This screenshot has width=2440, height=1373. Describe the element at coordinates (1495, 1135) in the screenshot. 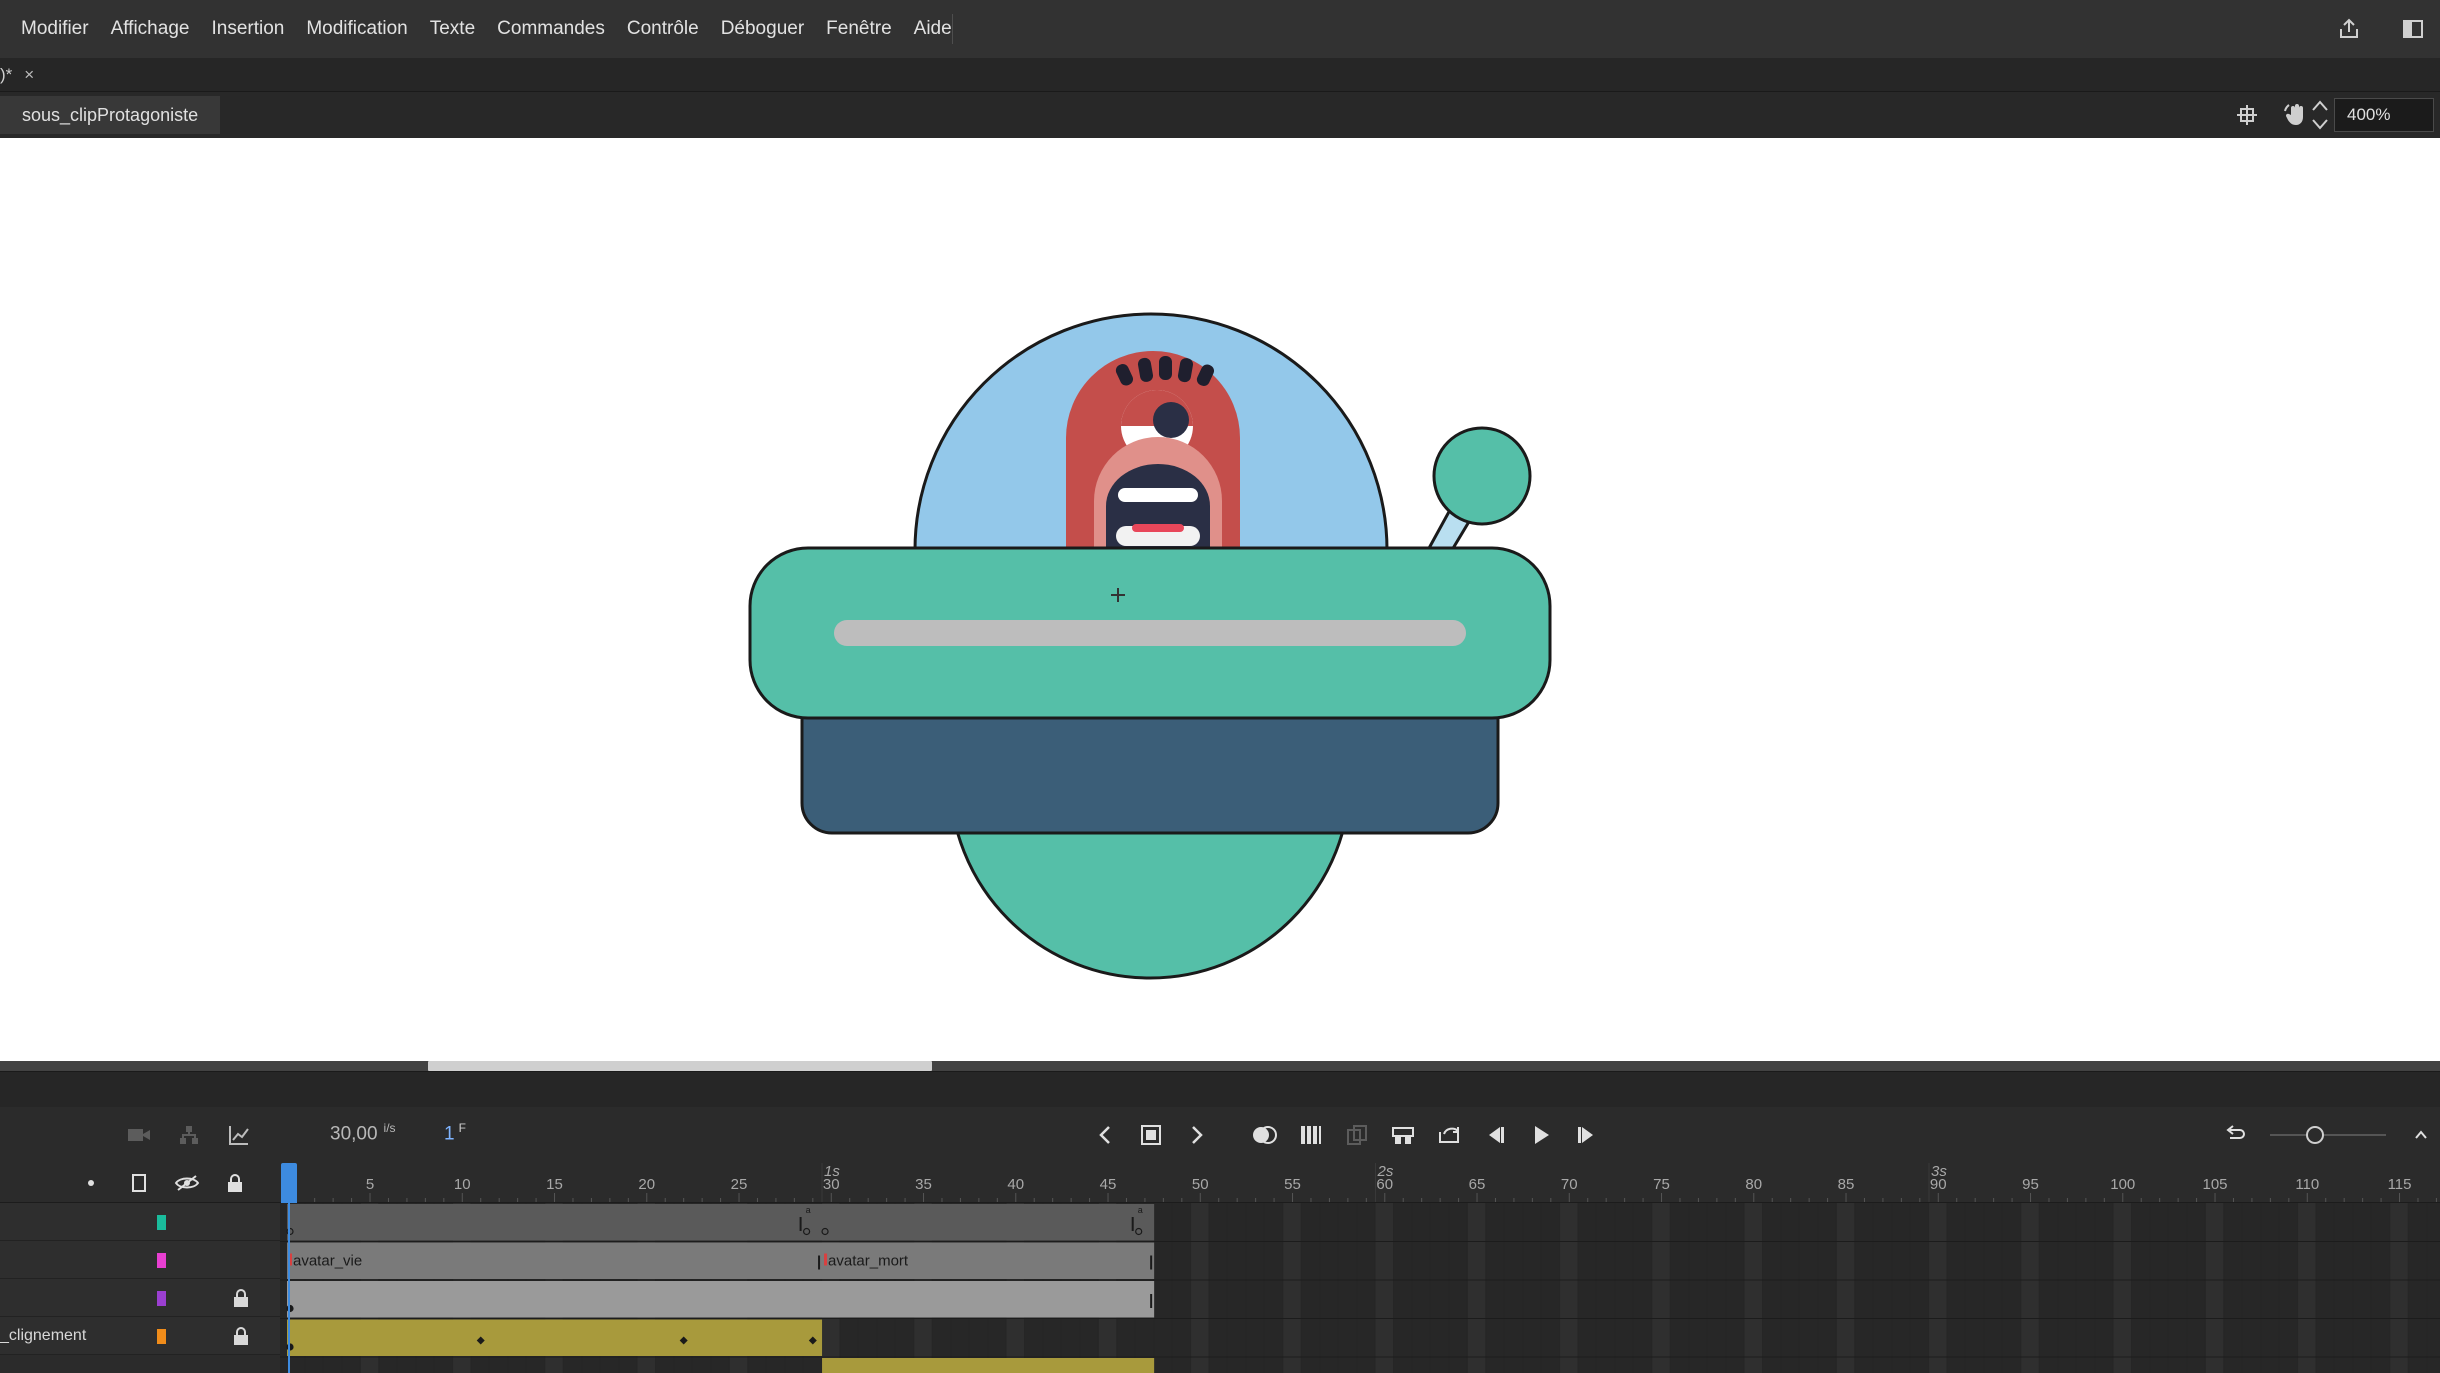

I see `step-back-icon` at that location.